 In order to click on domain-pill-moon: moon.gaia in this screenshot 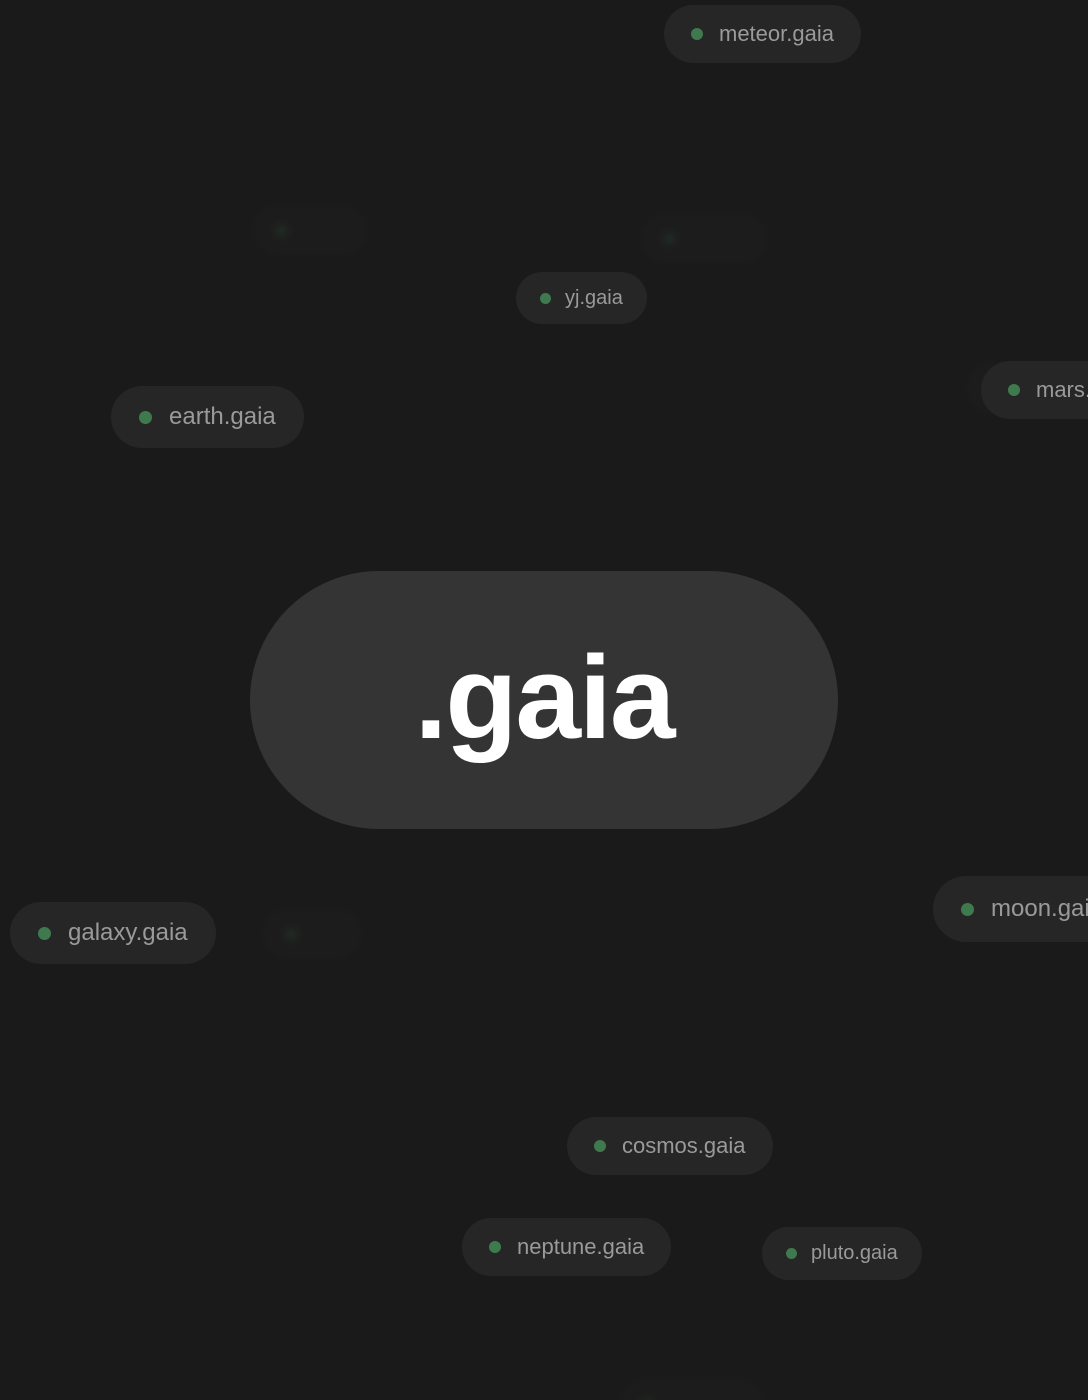, I will do `click(1010, 909)`.